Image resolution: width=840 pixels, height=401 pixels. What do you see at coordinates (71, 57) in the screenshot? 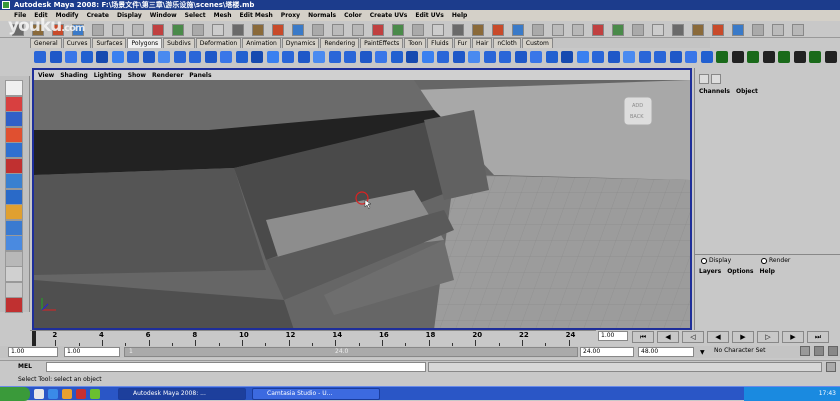
I see `shelf-tool-3-icon` at bounding box center [71, 57].